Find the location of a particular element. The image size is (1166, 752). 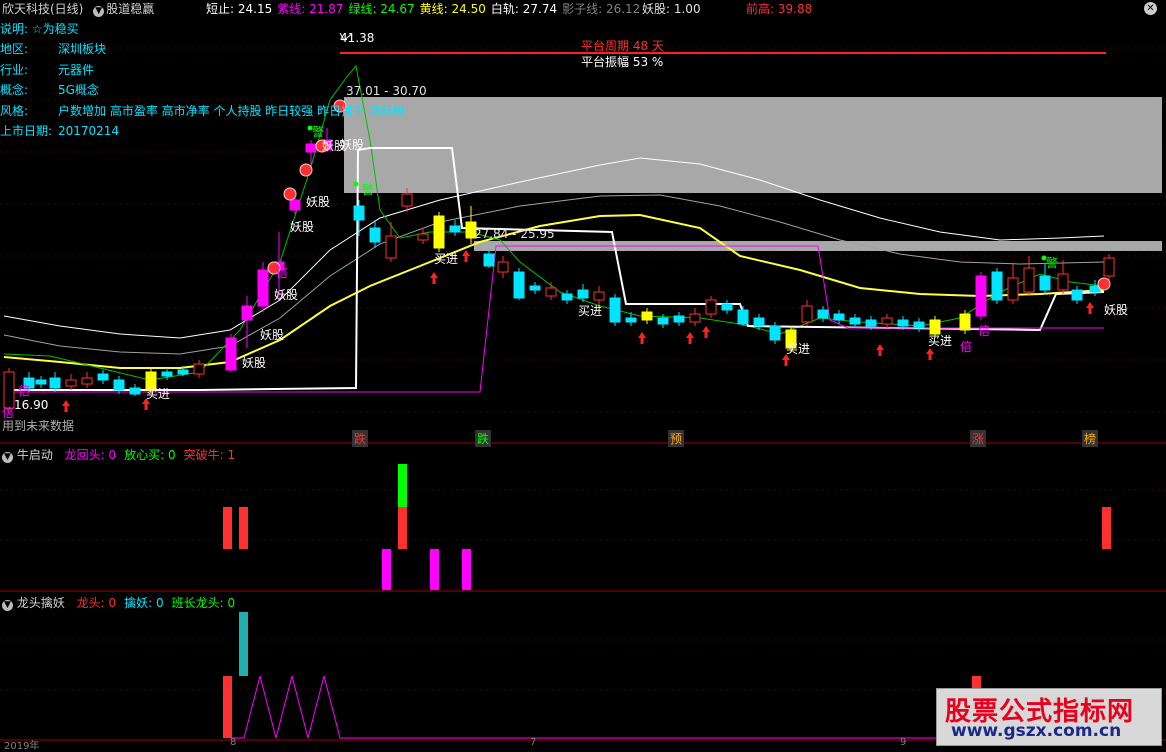

info-key: 行业: is located at coordinates (14, 69).